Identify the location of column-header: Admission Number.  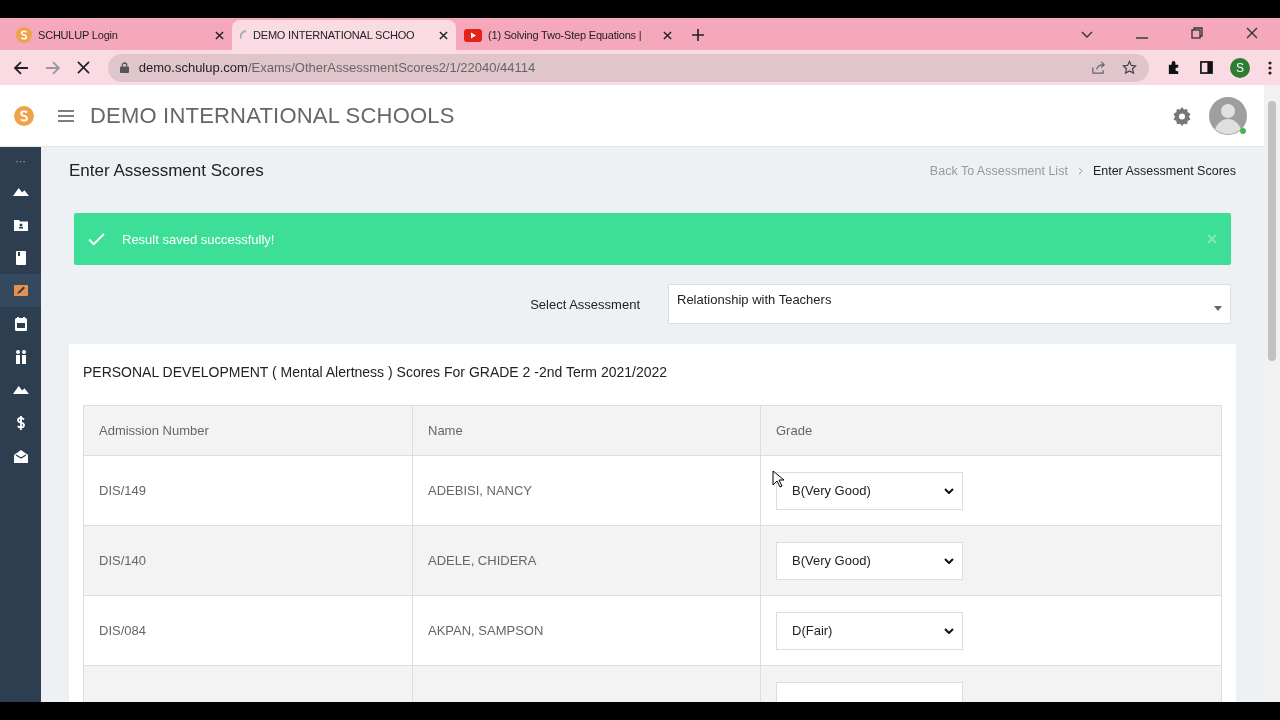
(248, 430).